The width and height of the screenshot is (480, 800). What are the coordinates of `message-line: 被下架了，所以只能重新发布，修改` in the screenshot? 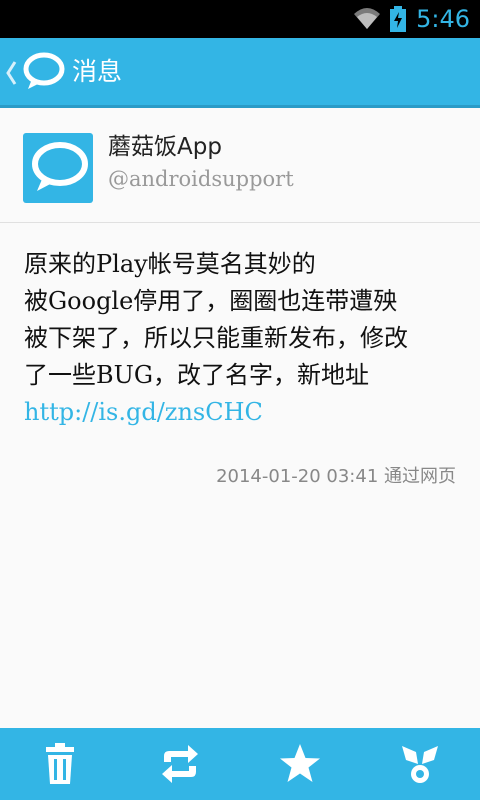 It's located at (216, 338).